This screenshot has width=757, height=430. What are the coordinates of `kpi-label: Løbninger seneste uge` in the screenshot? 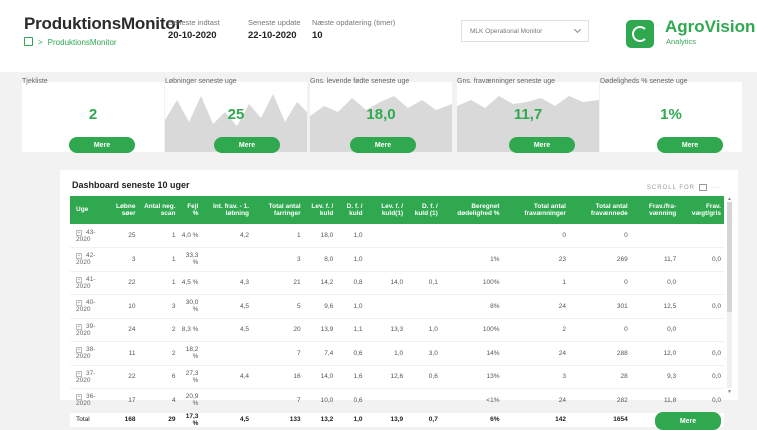 It's located at (201, 81).